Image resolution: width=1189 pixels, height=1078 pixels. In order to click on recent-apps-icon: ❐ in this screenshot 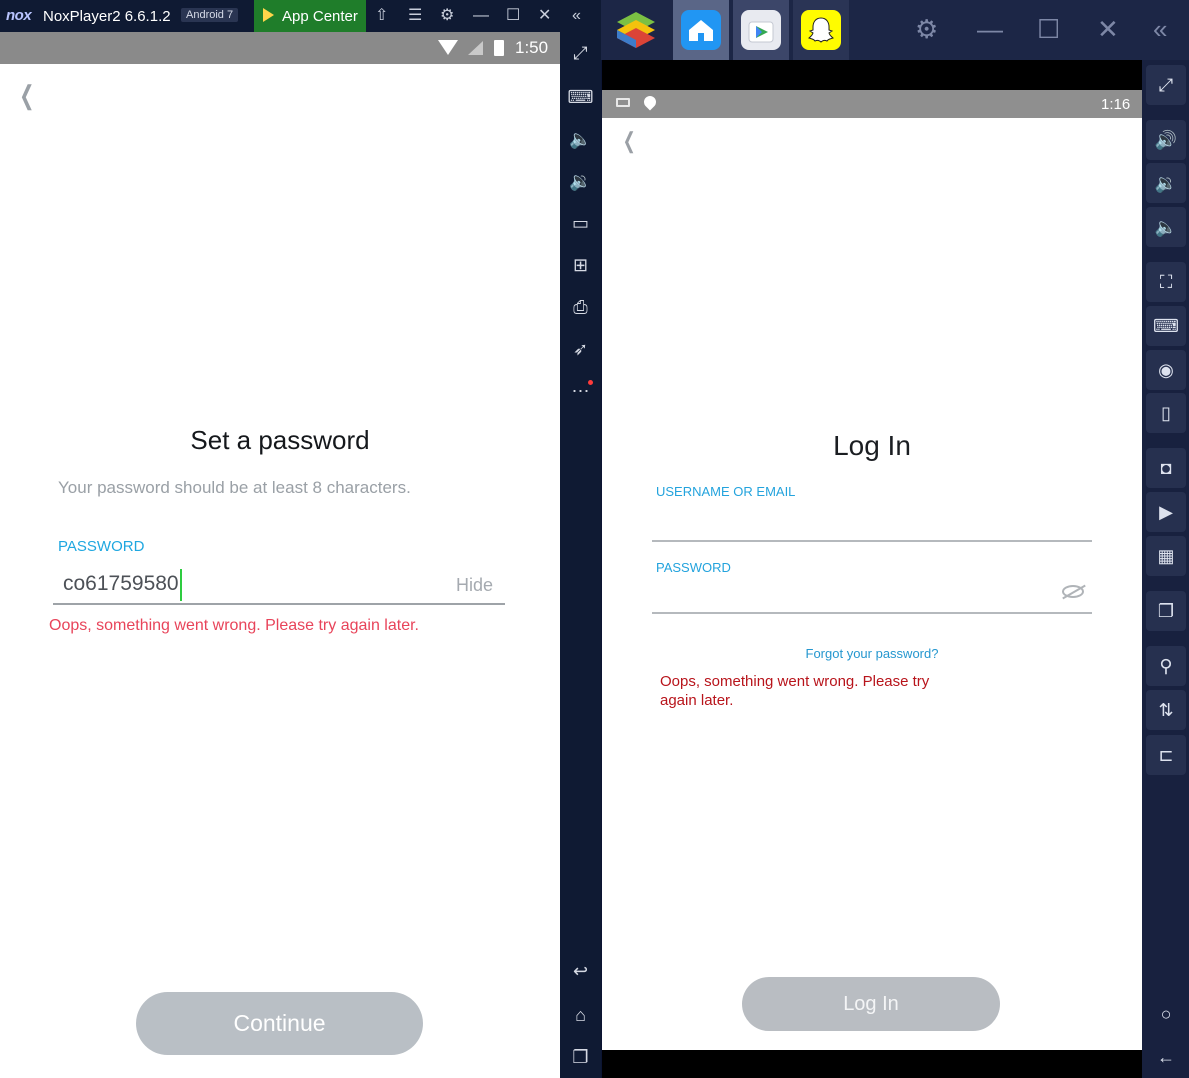, I will do `click(580, 1057)`.